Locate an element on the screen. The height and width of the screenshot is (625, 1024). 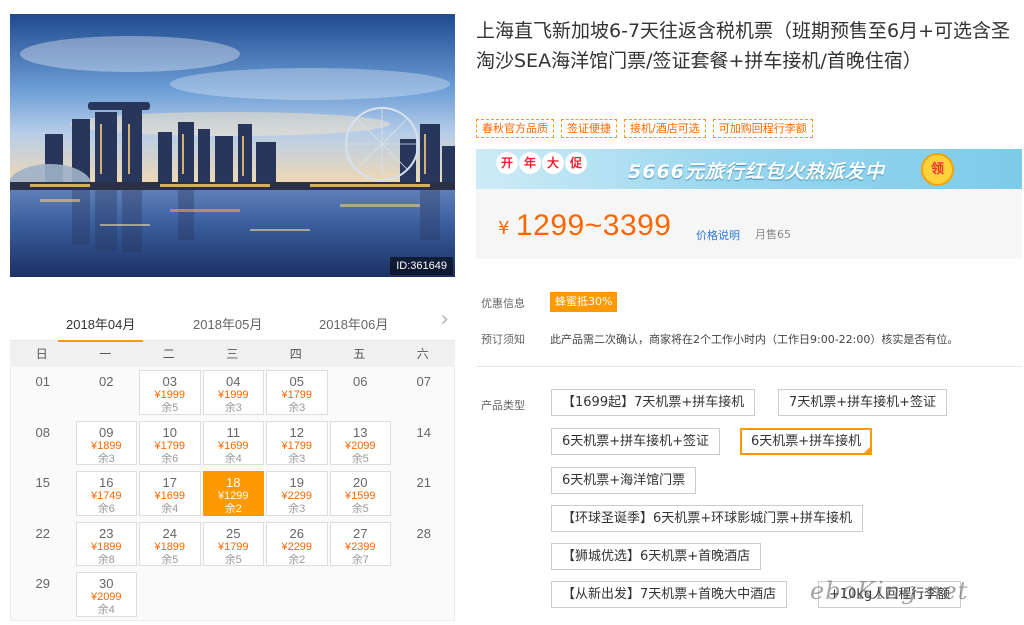
product-option: 【狮城优选】6天机票+首晚酒店 is located at coordinates (656, 556).